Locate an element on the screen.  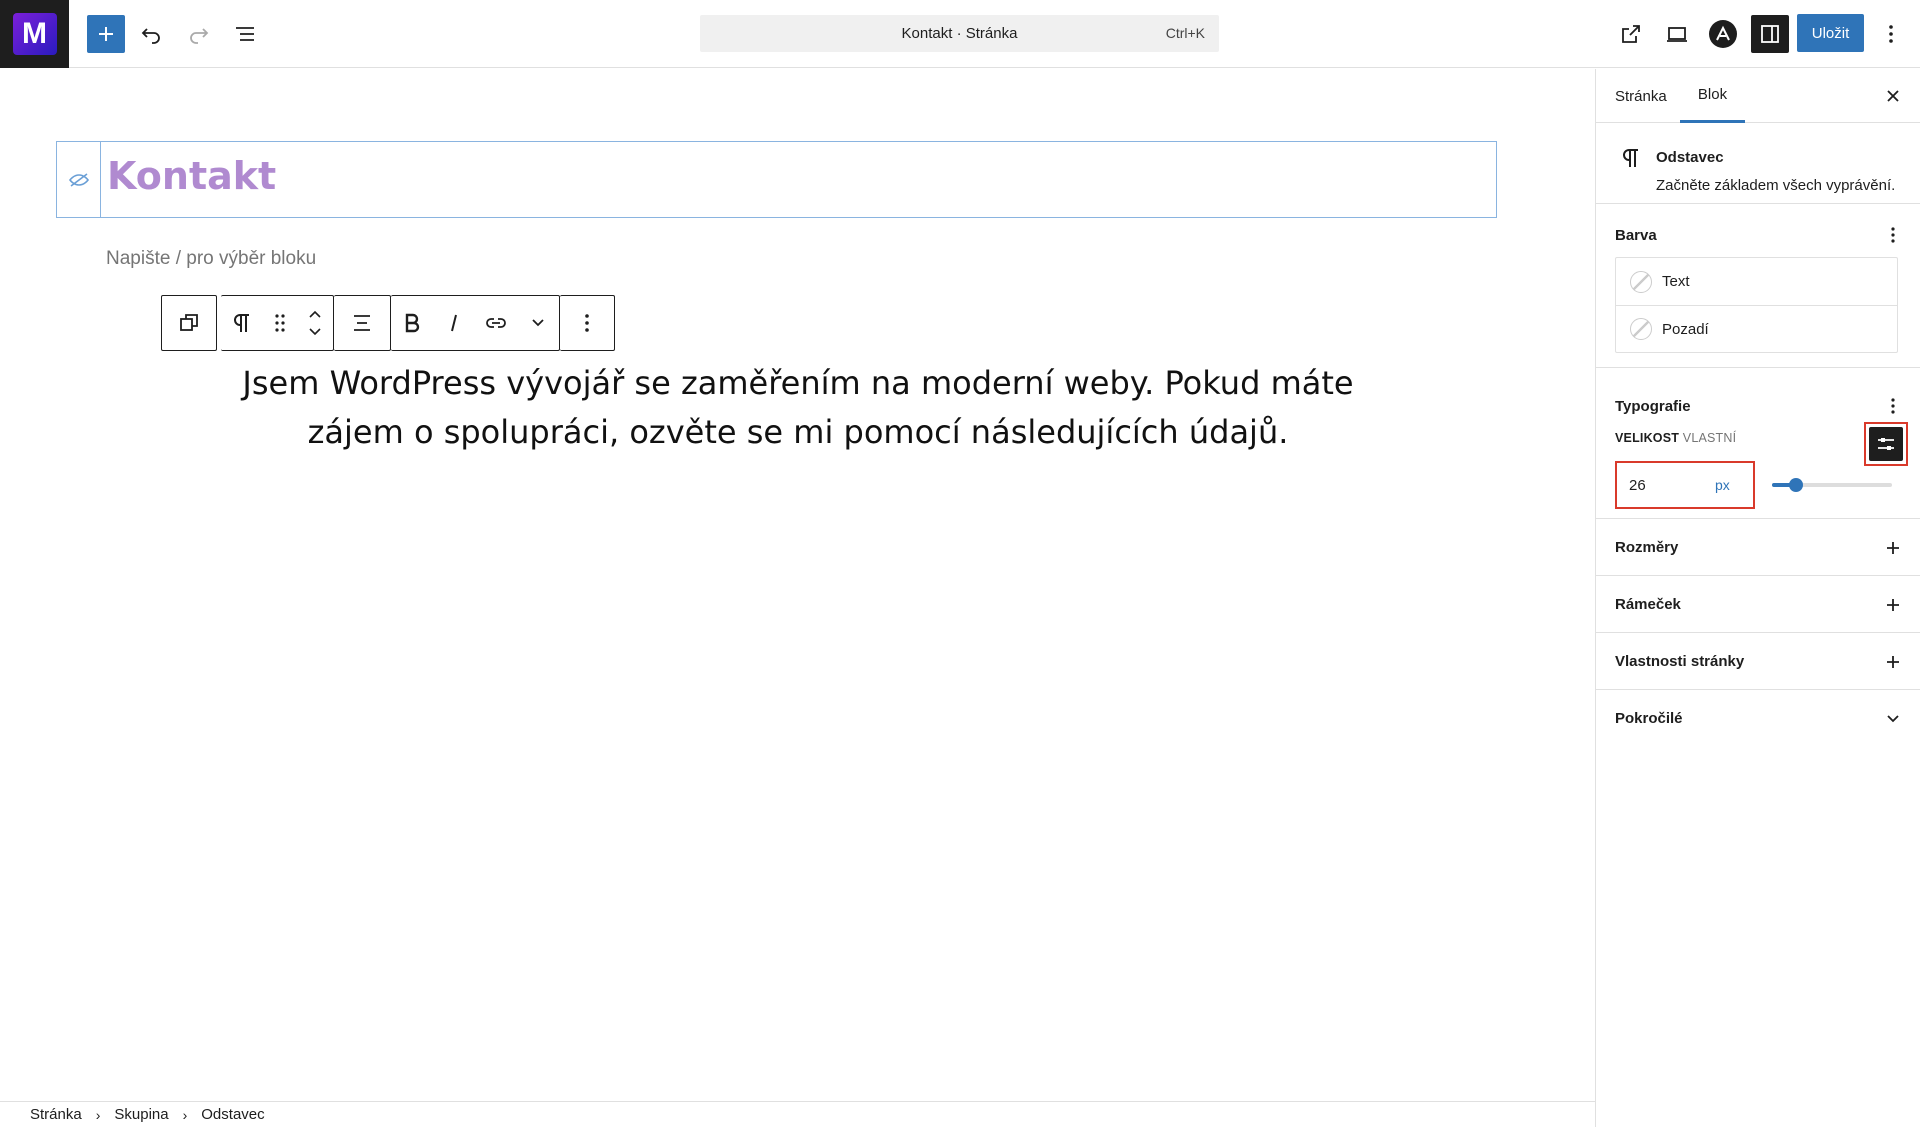
sidebar-tabs: Stránka Blok is located at coordinates (1758, 96).